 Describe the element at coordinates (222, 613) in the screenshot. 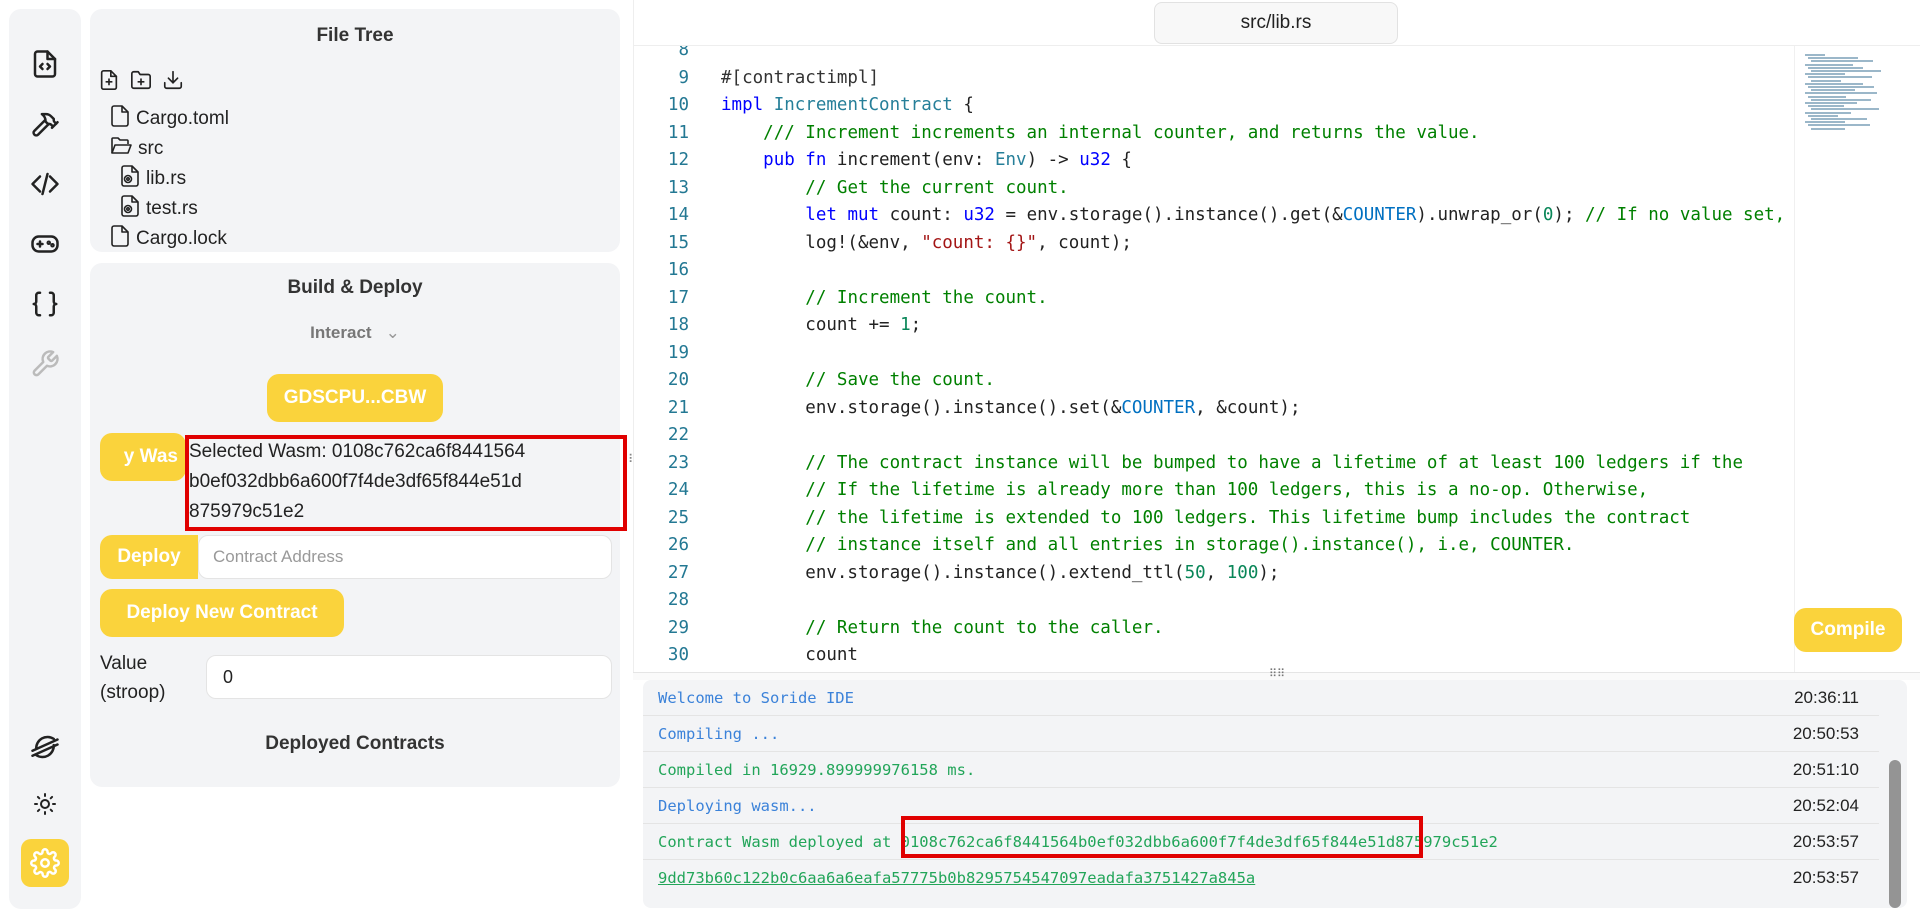

I see `deploy-new-contract-button: Deploy New Contract` at that location.